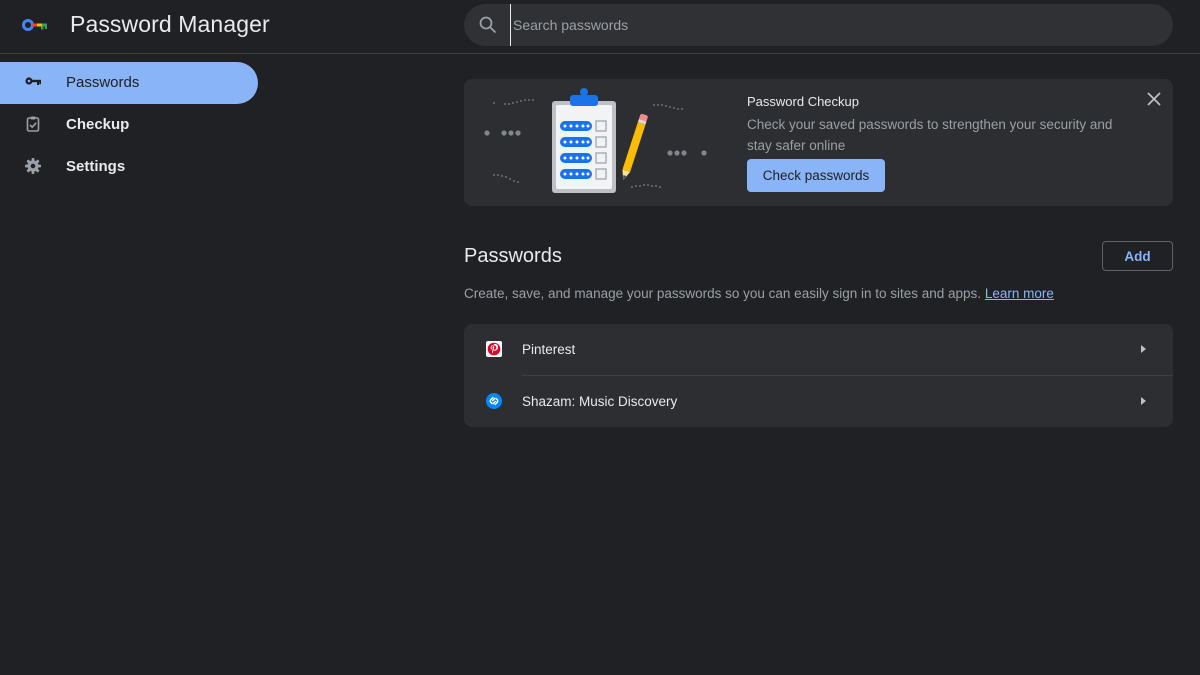  I want to click on search-bar, so click(818, 25).